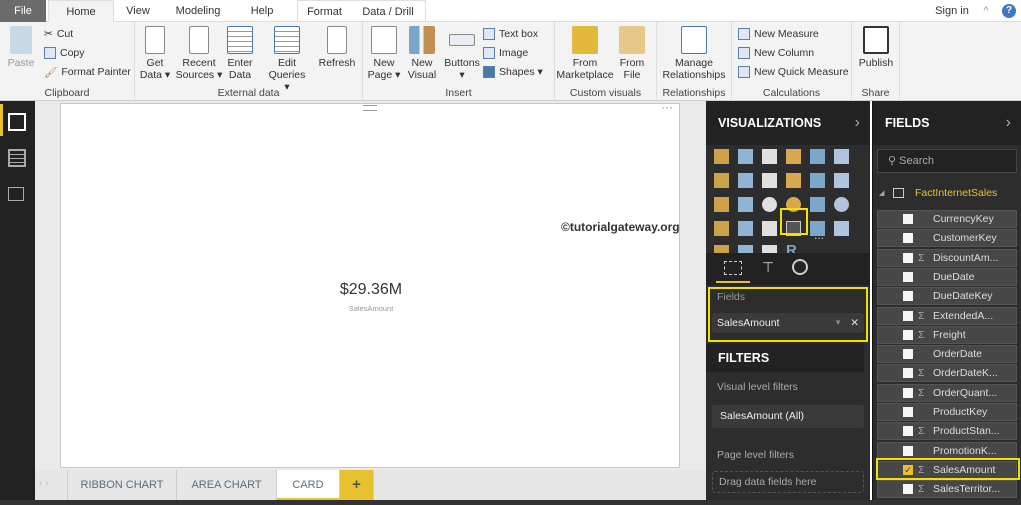  Describe the element at coordinates (817, 156) in the screenshot. I see `100-bar-visual-icon` at that location.